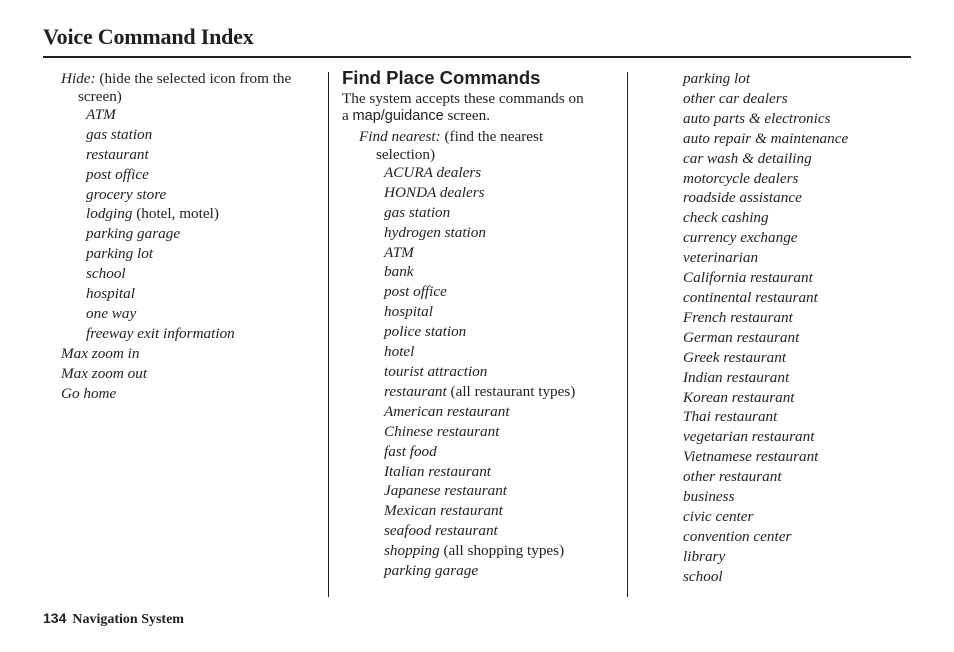  I want to click on list-item: fast food, so click(482, 452).